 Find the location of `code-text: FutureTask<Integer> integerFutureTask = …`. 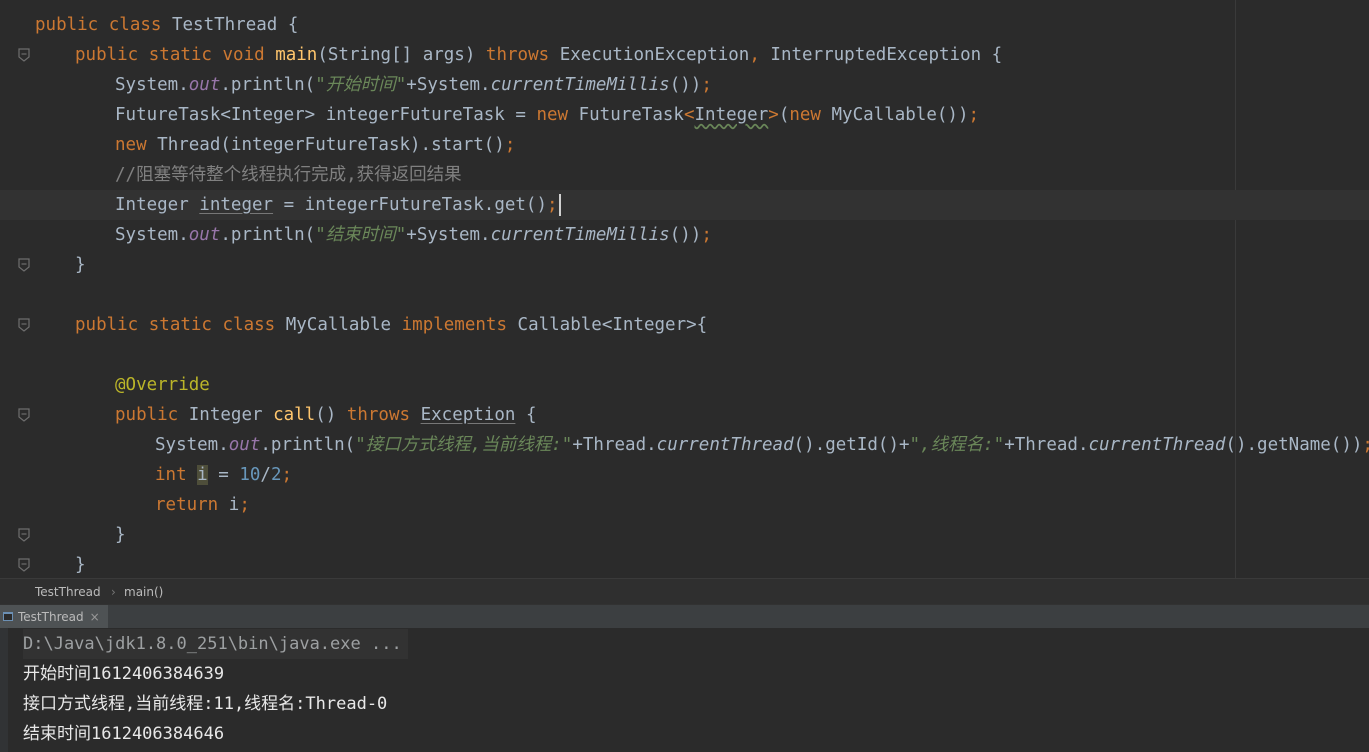

code-text: FutureTask<Integer> integerFutureTask = … is located at coordinates (547, 115).